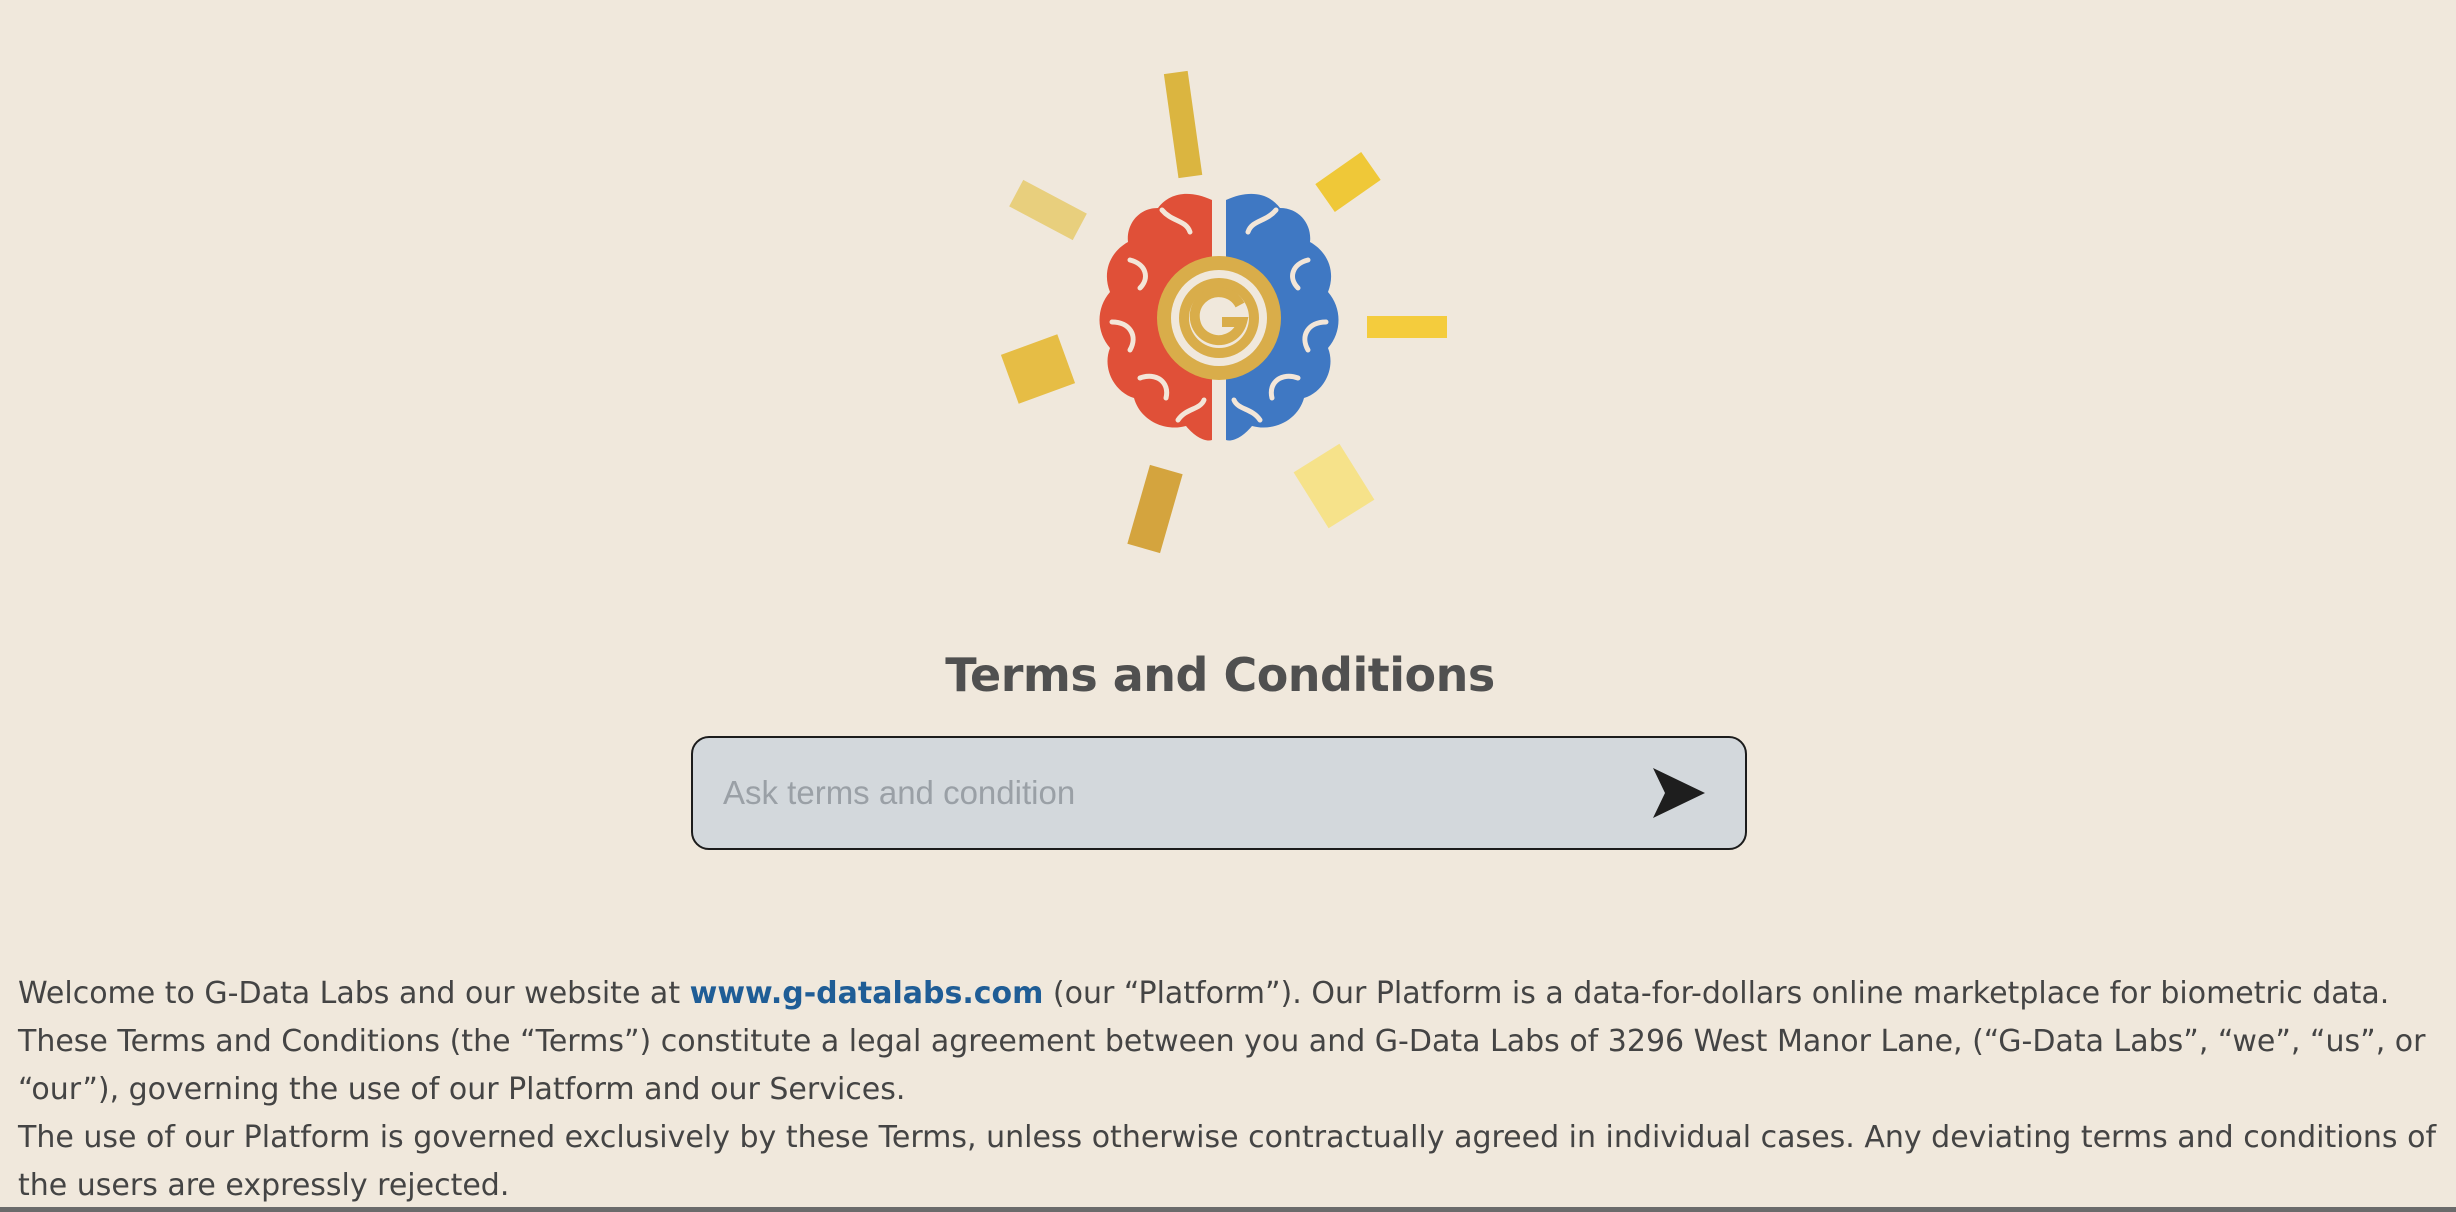 This screenshot has width=2456, height=1212. I want to click on ask-terms-input, so click(1163, 793).